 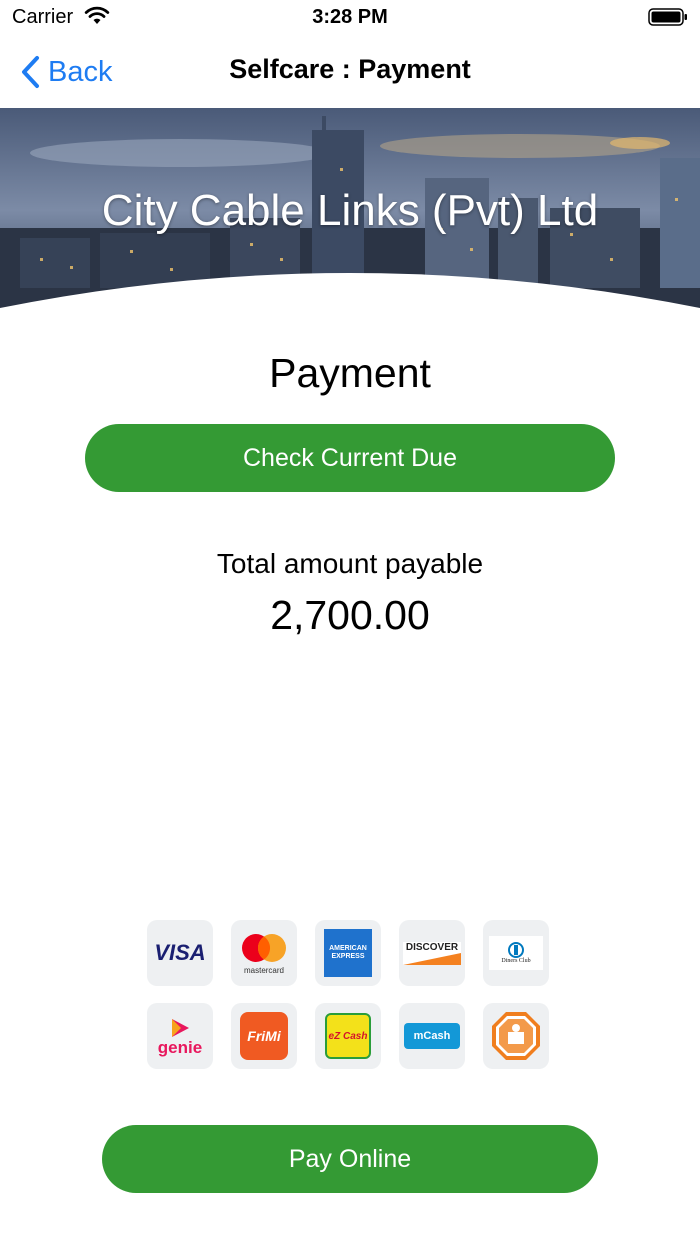 What do you see at coordinates (180, 953) in the screenshot?
I see `visa-logo: VISA` at bounding box center [180, 953].